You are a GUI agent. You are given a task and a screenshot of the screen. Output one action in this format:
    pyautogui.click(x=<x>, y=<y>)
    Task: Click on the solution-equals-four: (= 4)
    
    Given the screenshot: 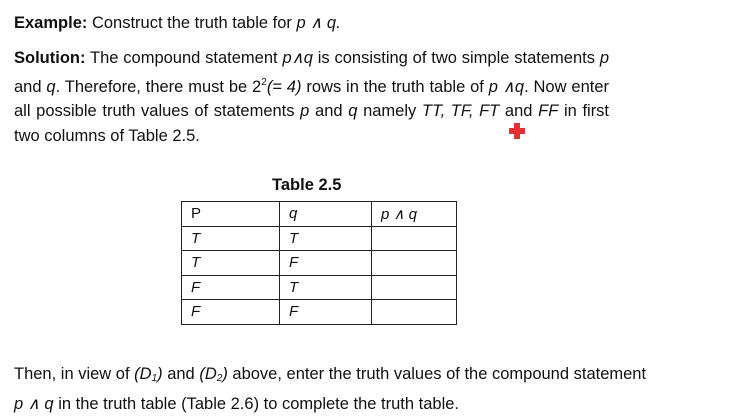 What is the action you would take?
    pyautogui.click(x=284, y=86)
    